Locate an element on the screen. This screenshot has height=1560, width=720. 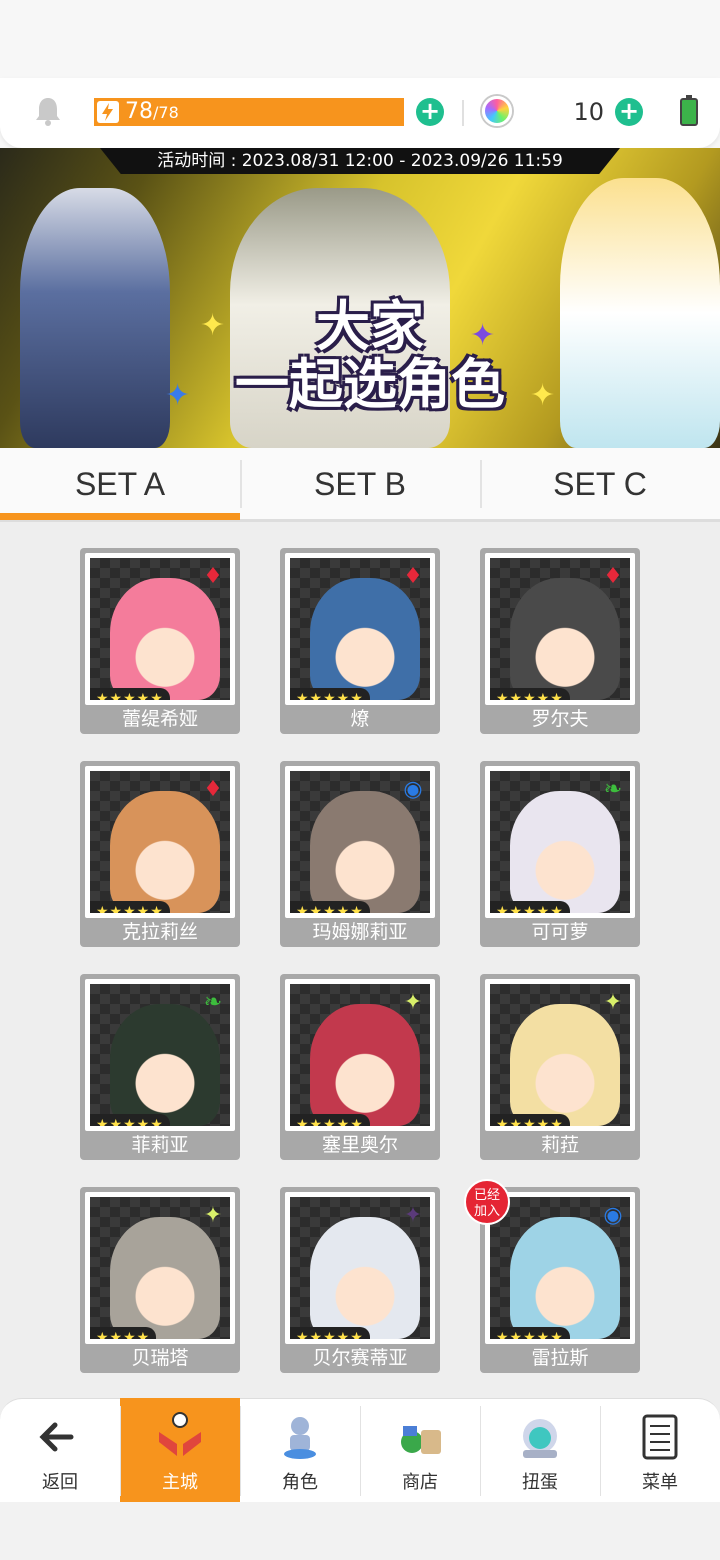
set-tabs: SET A SET B SET C is located at coordinates (360, 485).